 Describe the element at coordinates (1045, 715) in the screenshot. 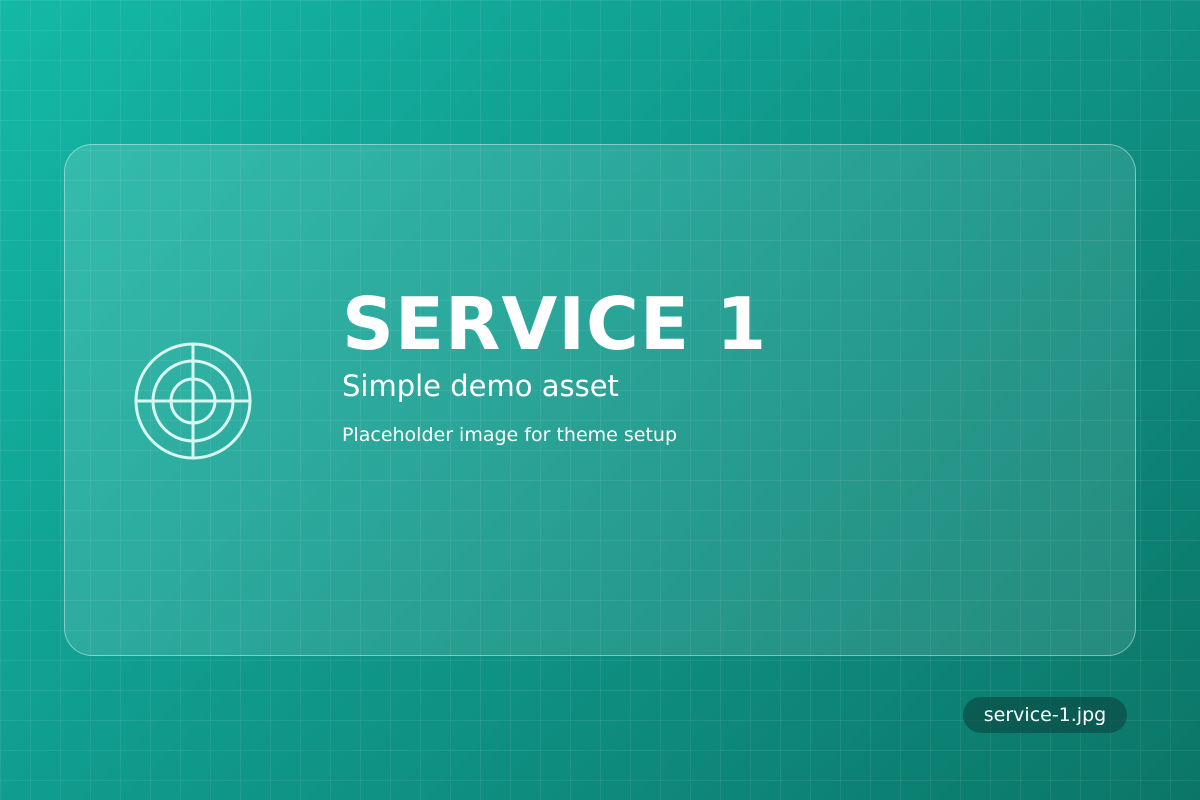

I see `filename-badge: service-1.jpg` at that location.